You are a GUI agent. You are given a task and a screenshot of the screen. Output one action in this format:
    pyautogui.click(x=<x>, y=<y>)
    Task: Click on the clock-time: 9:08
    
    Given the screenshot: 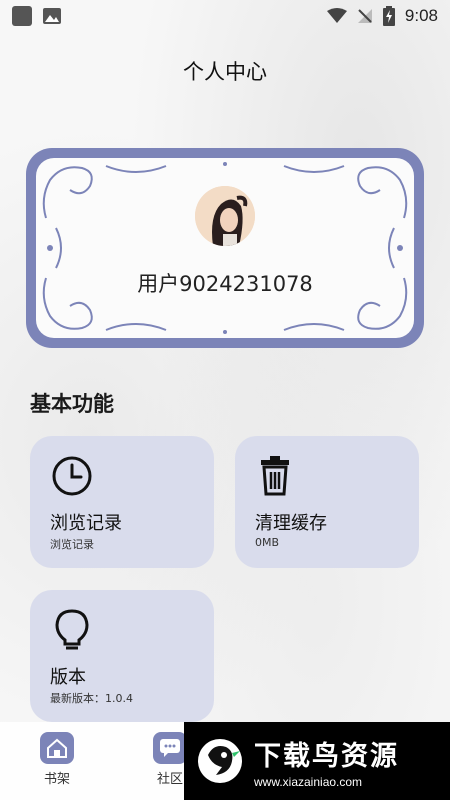 What is the action you would take?
    pyautogui.click(x=421, y=15)
    